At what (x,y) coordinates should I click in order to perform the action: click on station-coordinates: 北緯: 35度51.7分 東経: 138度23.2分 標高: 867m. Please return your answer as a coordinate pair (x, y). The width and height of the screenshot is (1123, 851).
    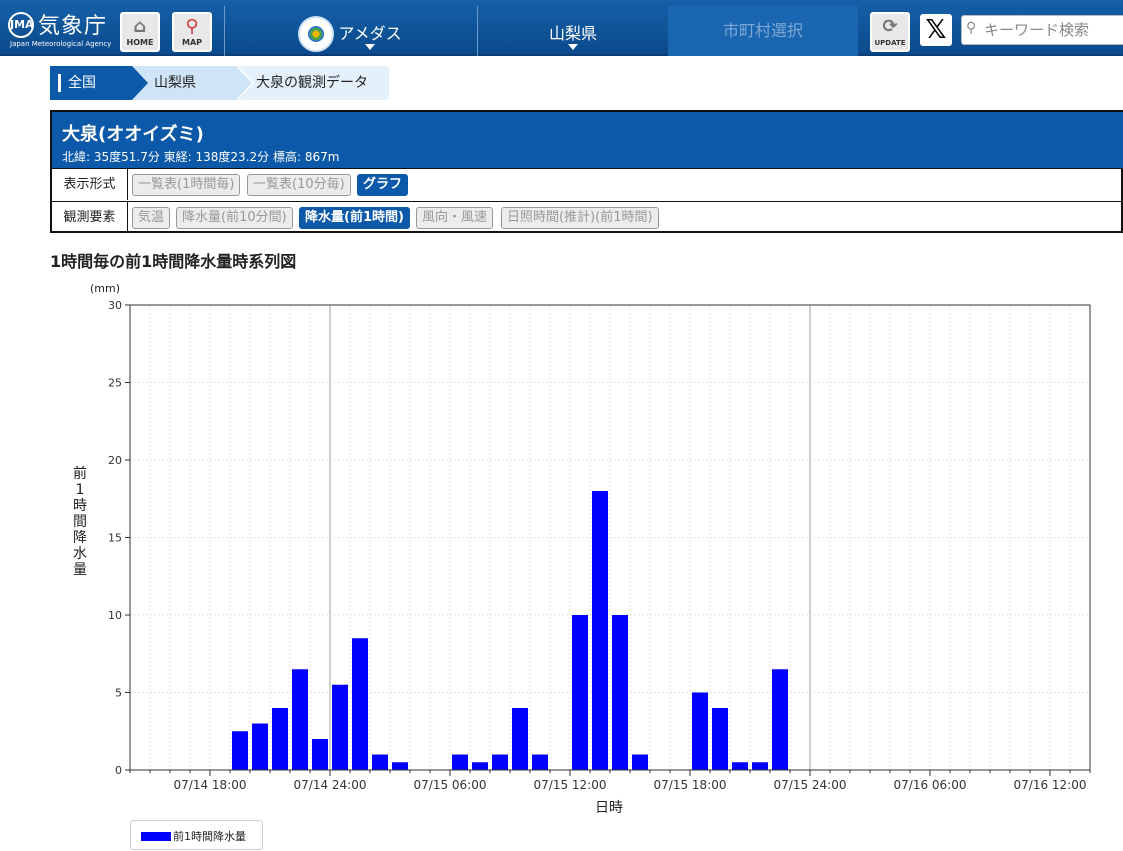
    Looking at the image, I should click on (201, 157).